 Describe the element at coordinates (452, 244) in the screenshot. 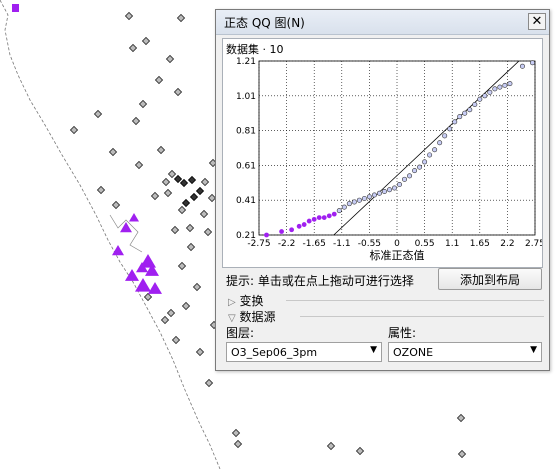

I see `x-tick-label: 1.1` at that location.